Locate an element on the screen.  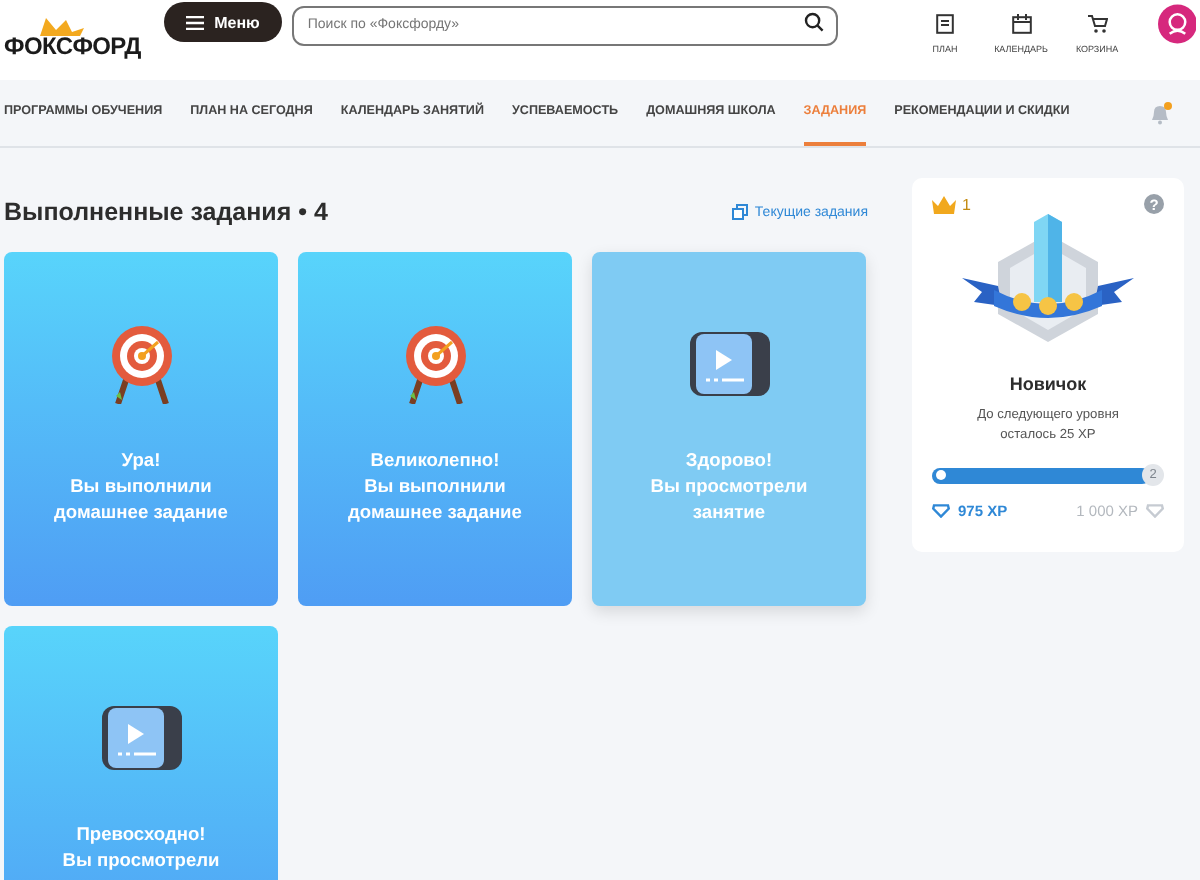
card-text: Ура! Вы выполнили домашнее задание is located at coordinates (141, 487).